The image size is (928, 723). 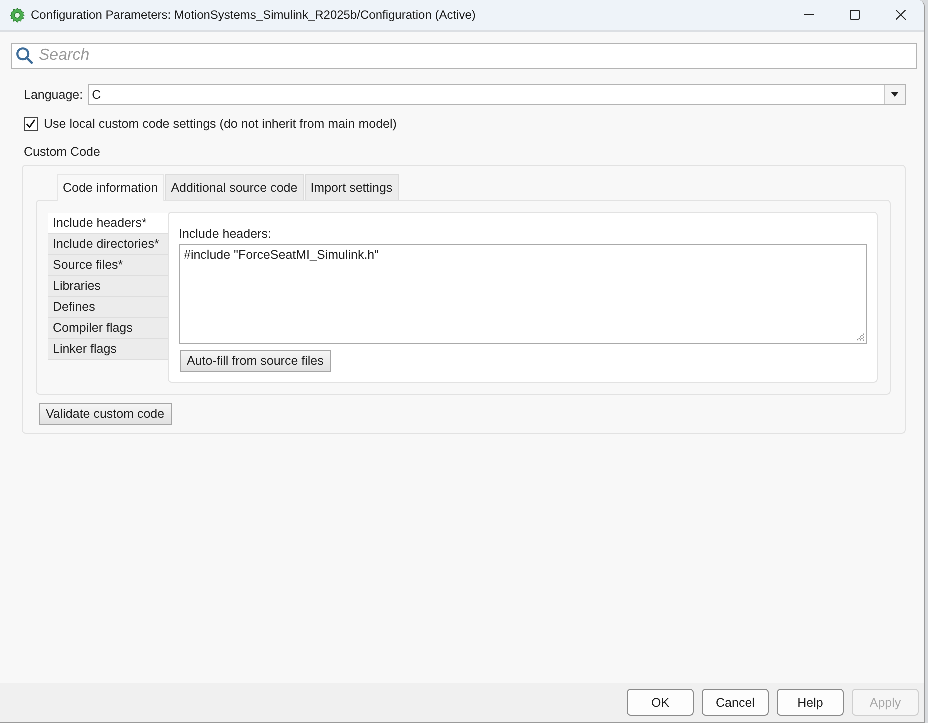 I want to click on gear-icon, so click(x=17, y=15).